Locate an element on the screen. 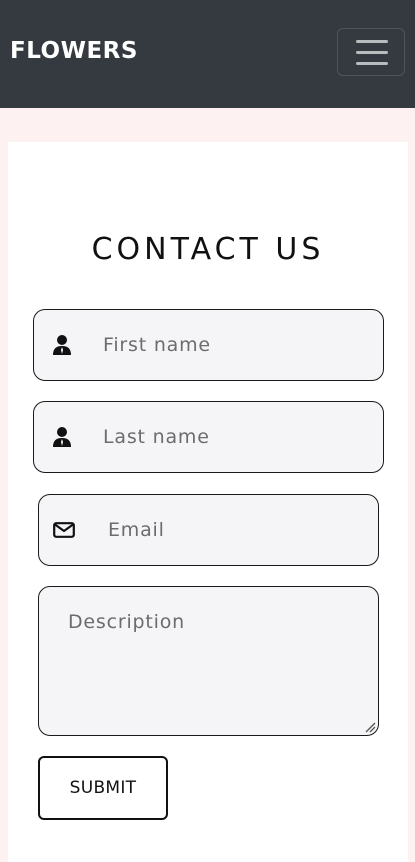 The width and height of the screenshot is (415, 862). envelope-icon is located at coordinates (64, 530).